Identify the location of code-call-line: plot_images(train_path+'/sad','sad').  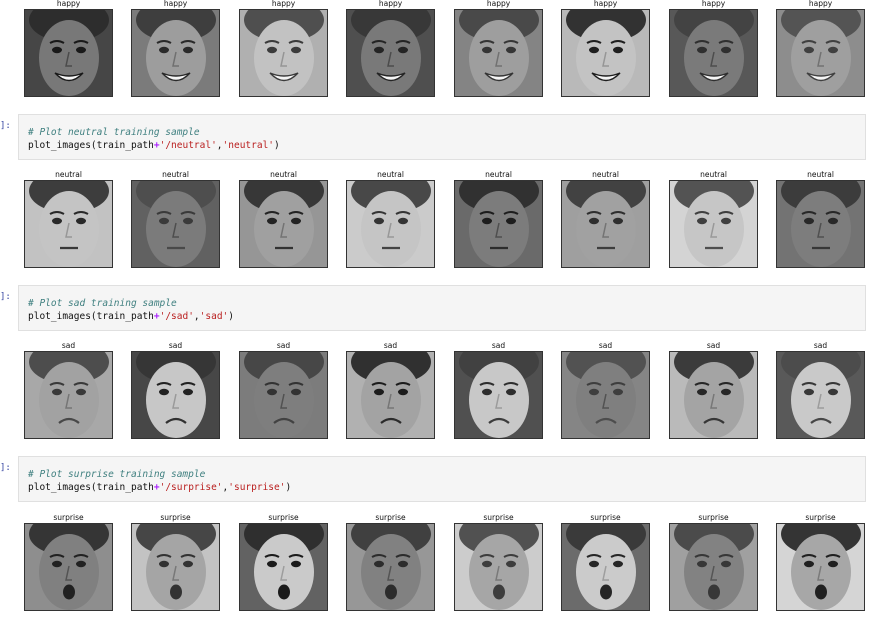
(131, 316).